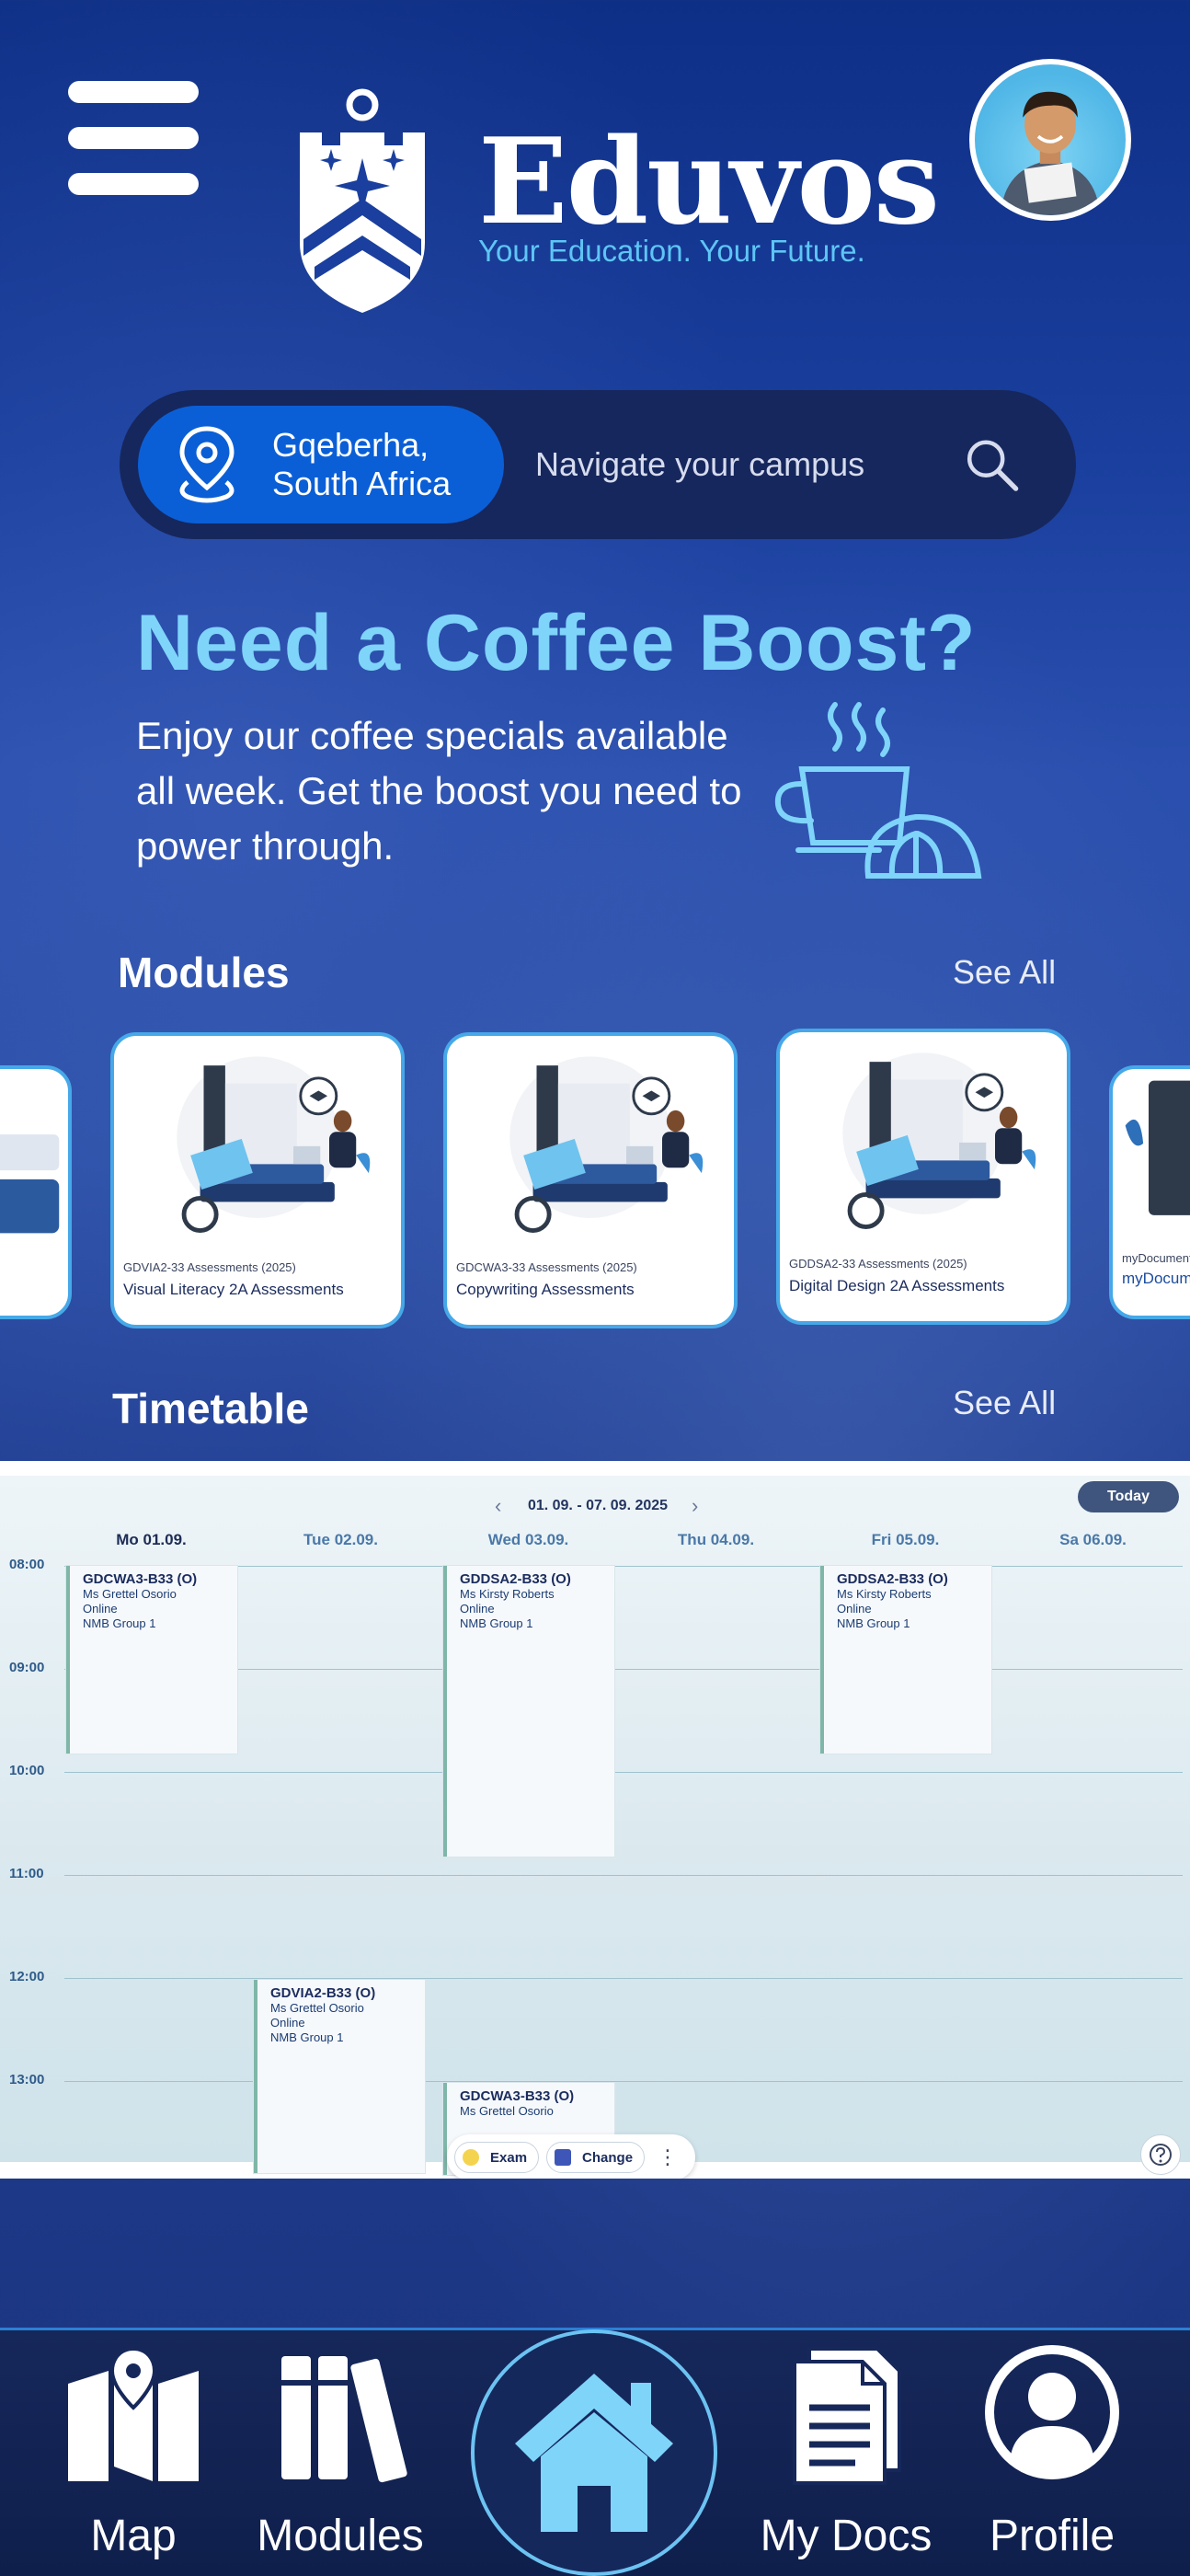  What do you see at coordinates (27, 1770) in the screenshot?
I see `hour-label: 10:00` at bounding box center [27, 1770].